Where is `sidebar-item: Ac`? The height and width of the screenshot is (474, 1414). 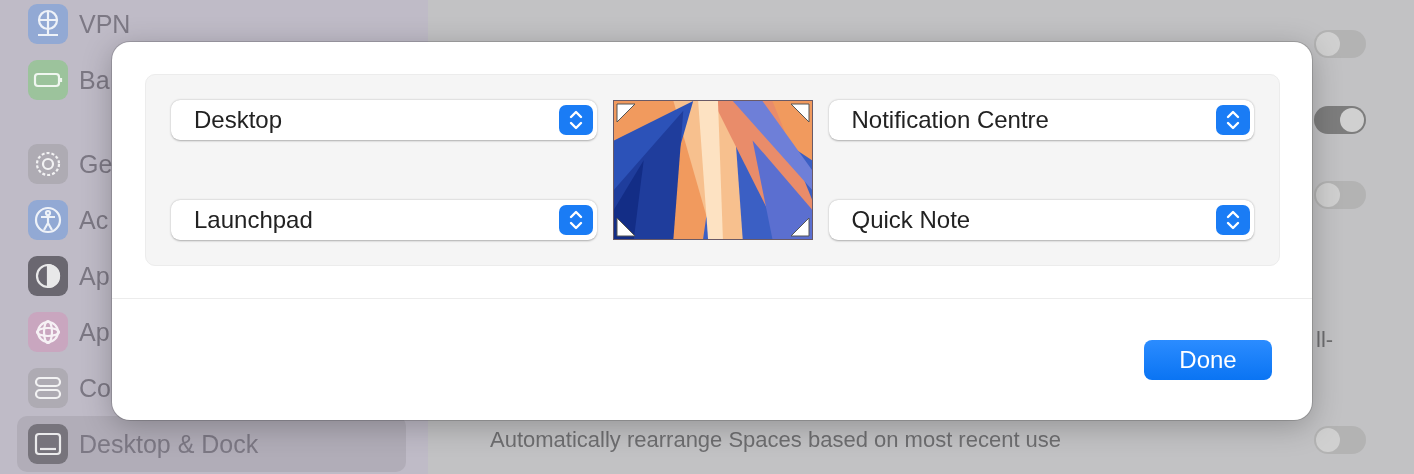 sidebar-item: Ac is located at coordinates (65, 220).